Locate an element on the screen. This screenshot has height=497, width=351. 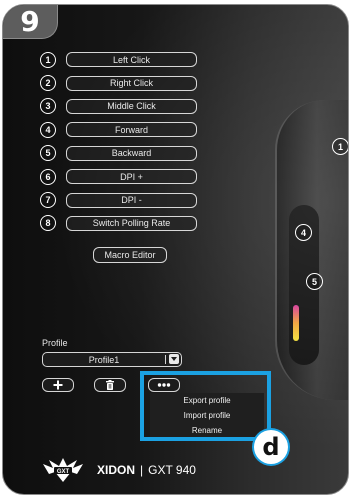
button-number-badge: 5 is located at coordinates (48, 153).